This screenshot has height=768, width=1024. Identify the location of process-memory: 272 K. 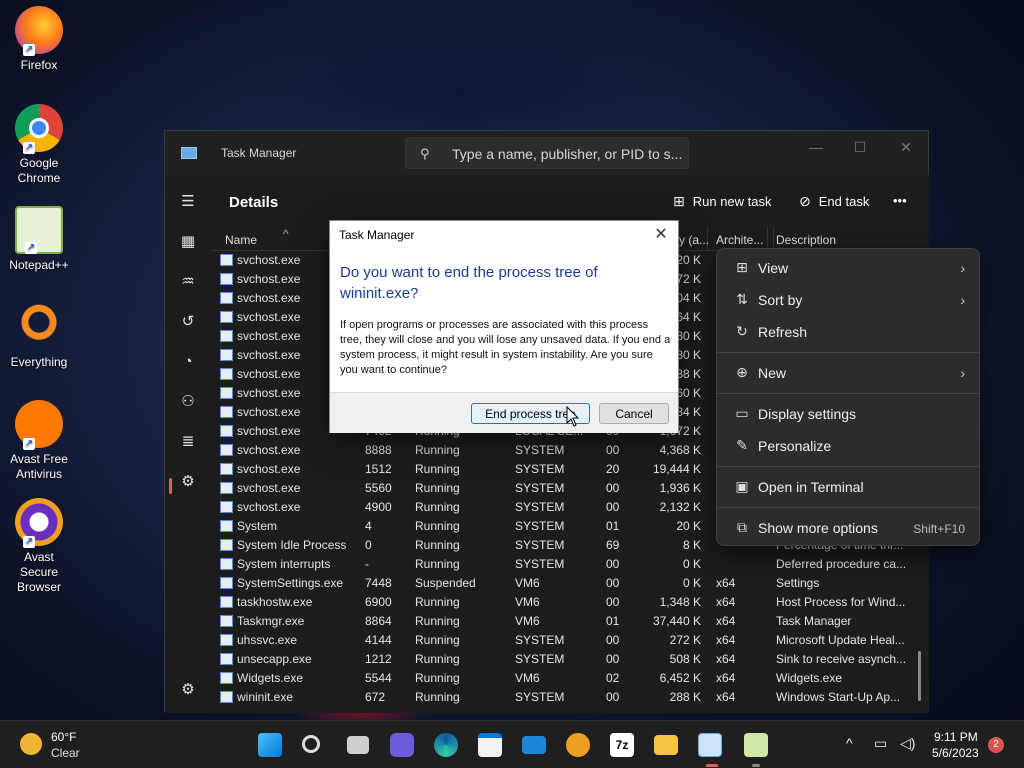
(685, 640).